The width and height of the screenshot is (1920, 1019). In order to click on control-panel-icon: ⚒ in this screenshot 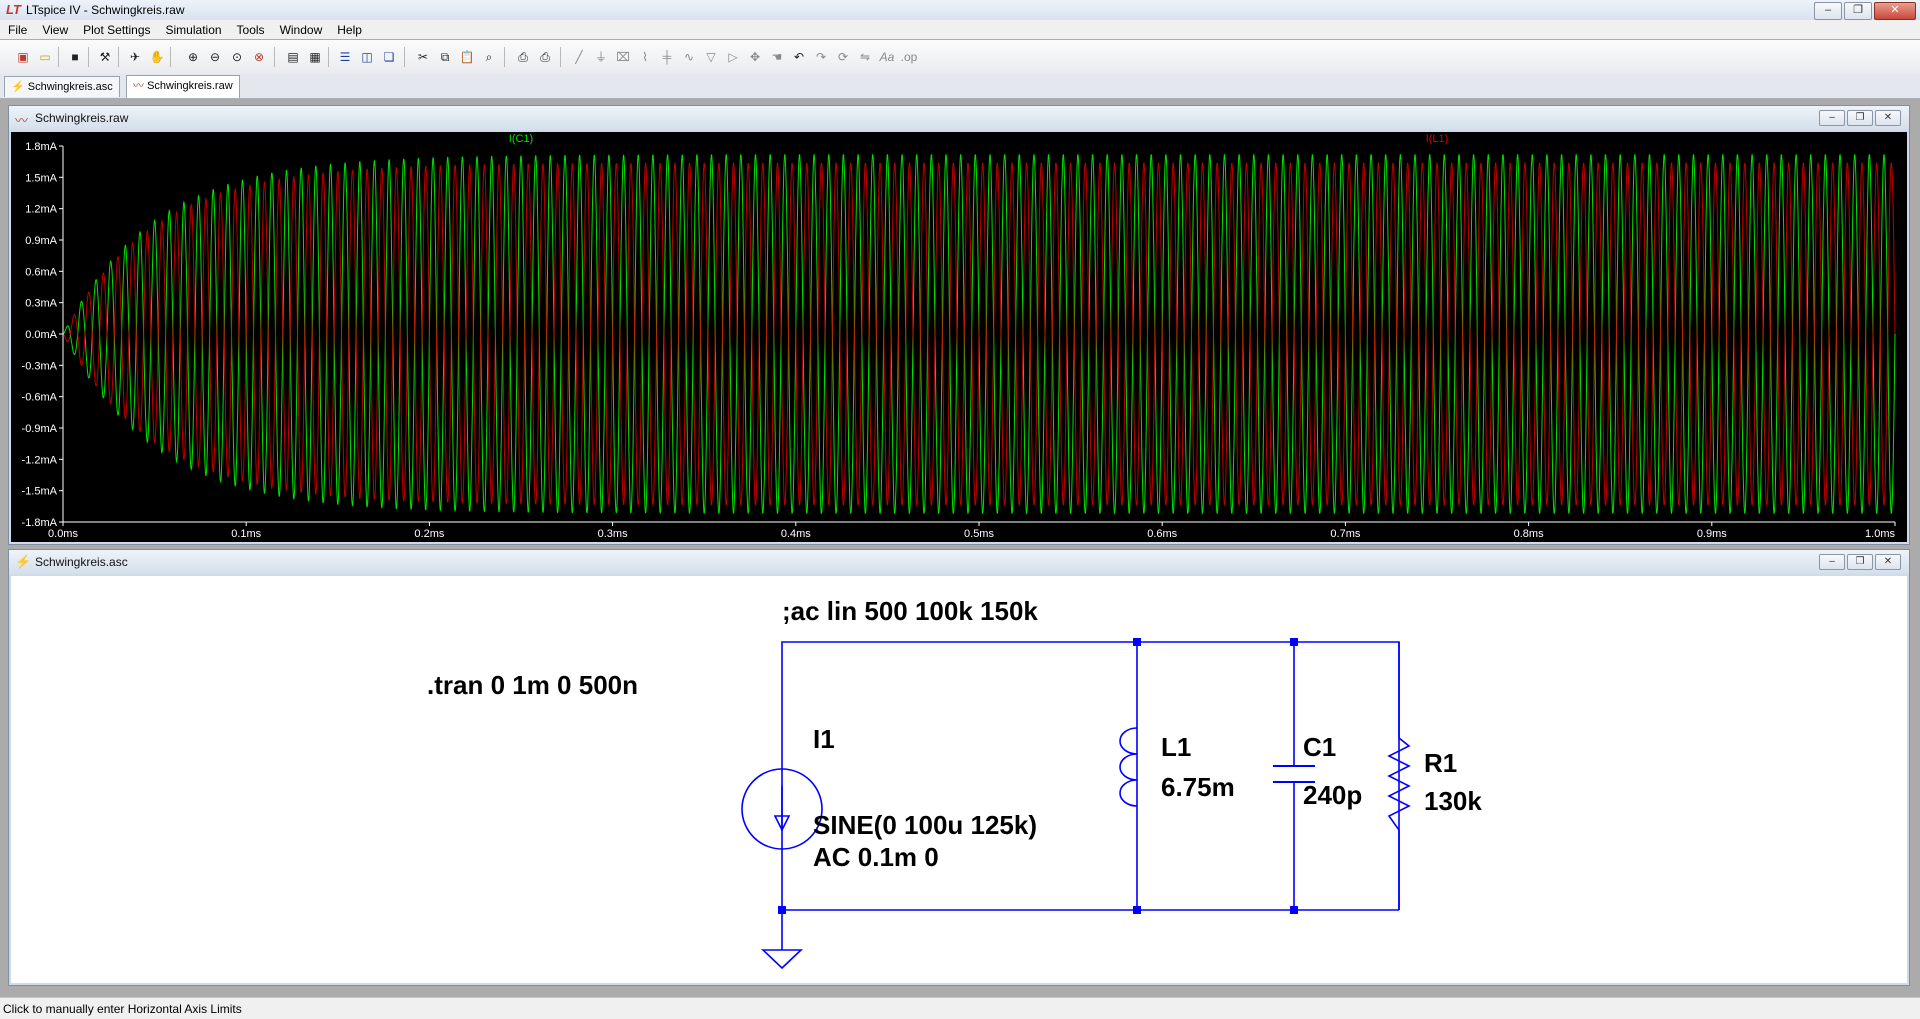, I will do `click(105, 57)`.